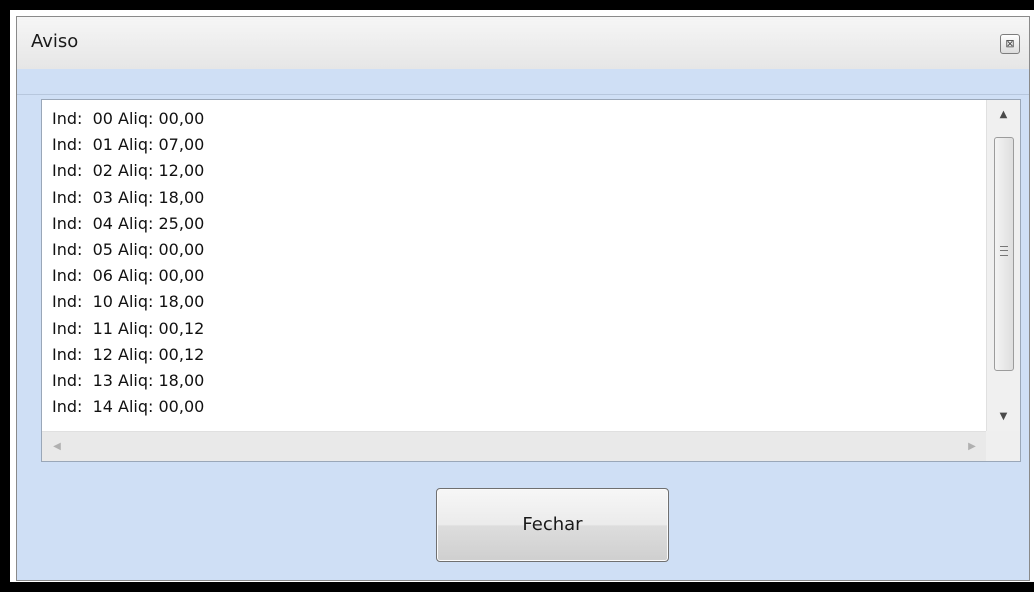  What do you see at coordinates (128, 118) in the screenshot?
I see `memo-line: Ind: 00 Aliq: 00,00` at bounding box center [128, 118].